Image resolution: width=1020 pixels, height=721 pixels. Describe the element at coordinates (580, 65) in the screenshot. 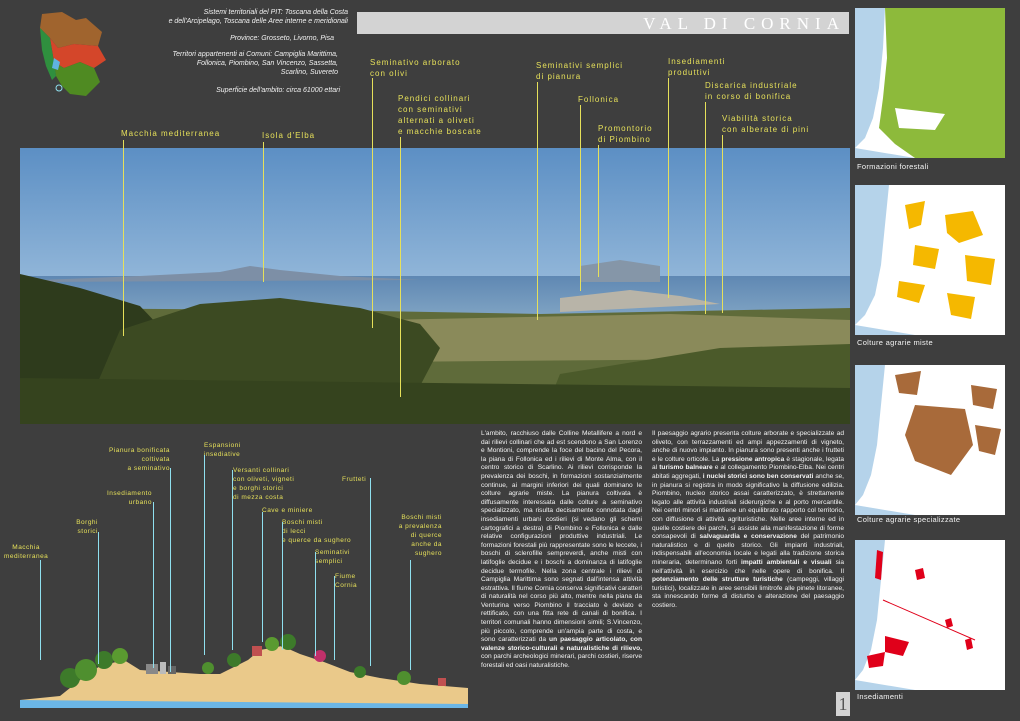

I see `label-seminativi-semplici-1: Seminativi semplici` at that location.